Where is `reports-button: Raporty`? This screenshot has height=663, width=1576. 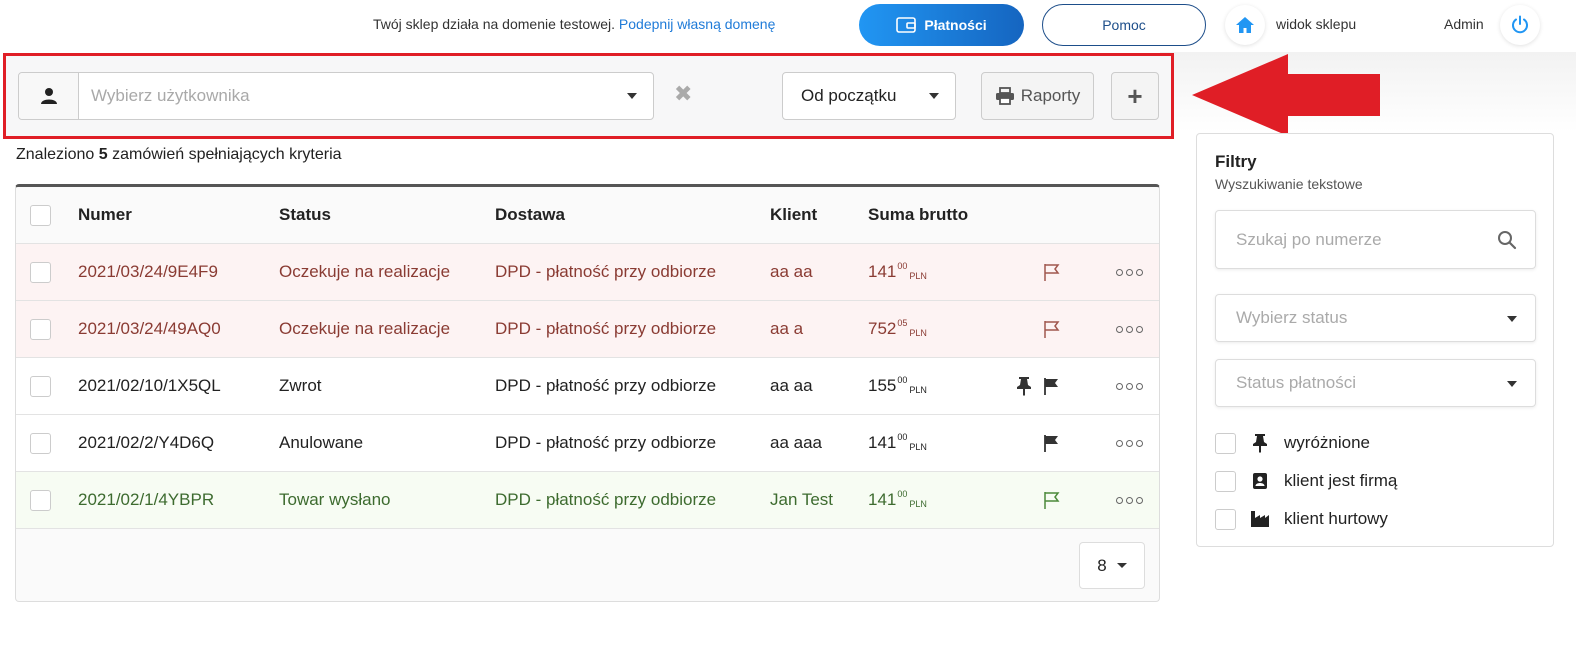
reports-button: Raporty is located at coordinates (1037, 96).